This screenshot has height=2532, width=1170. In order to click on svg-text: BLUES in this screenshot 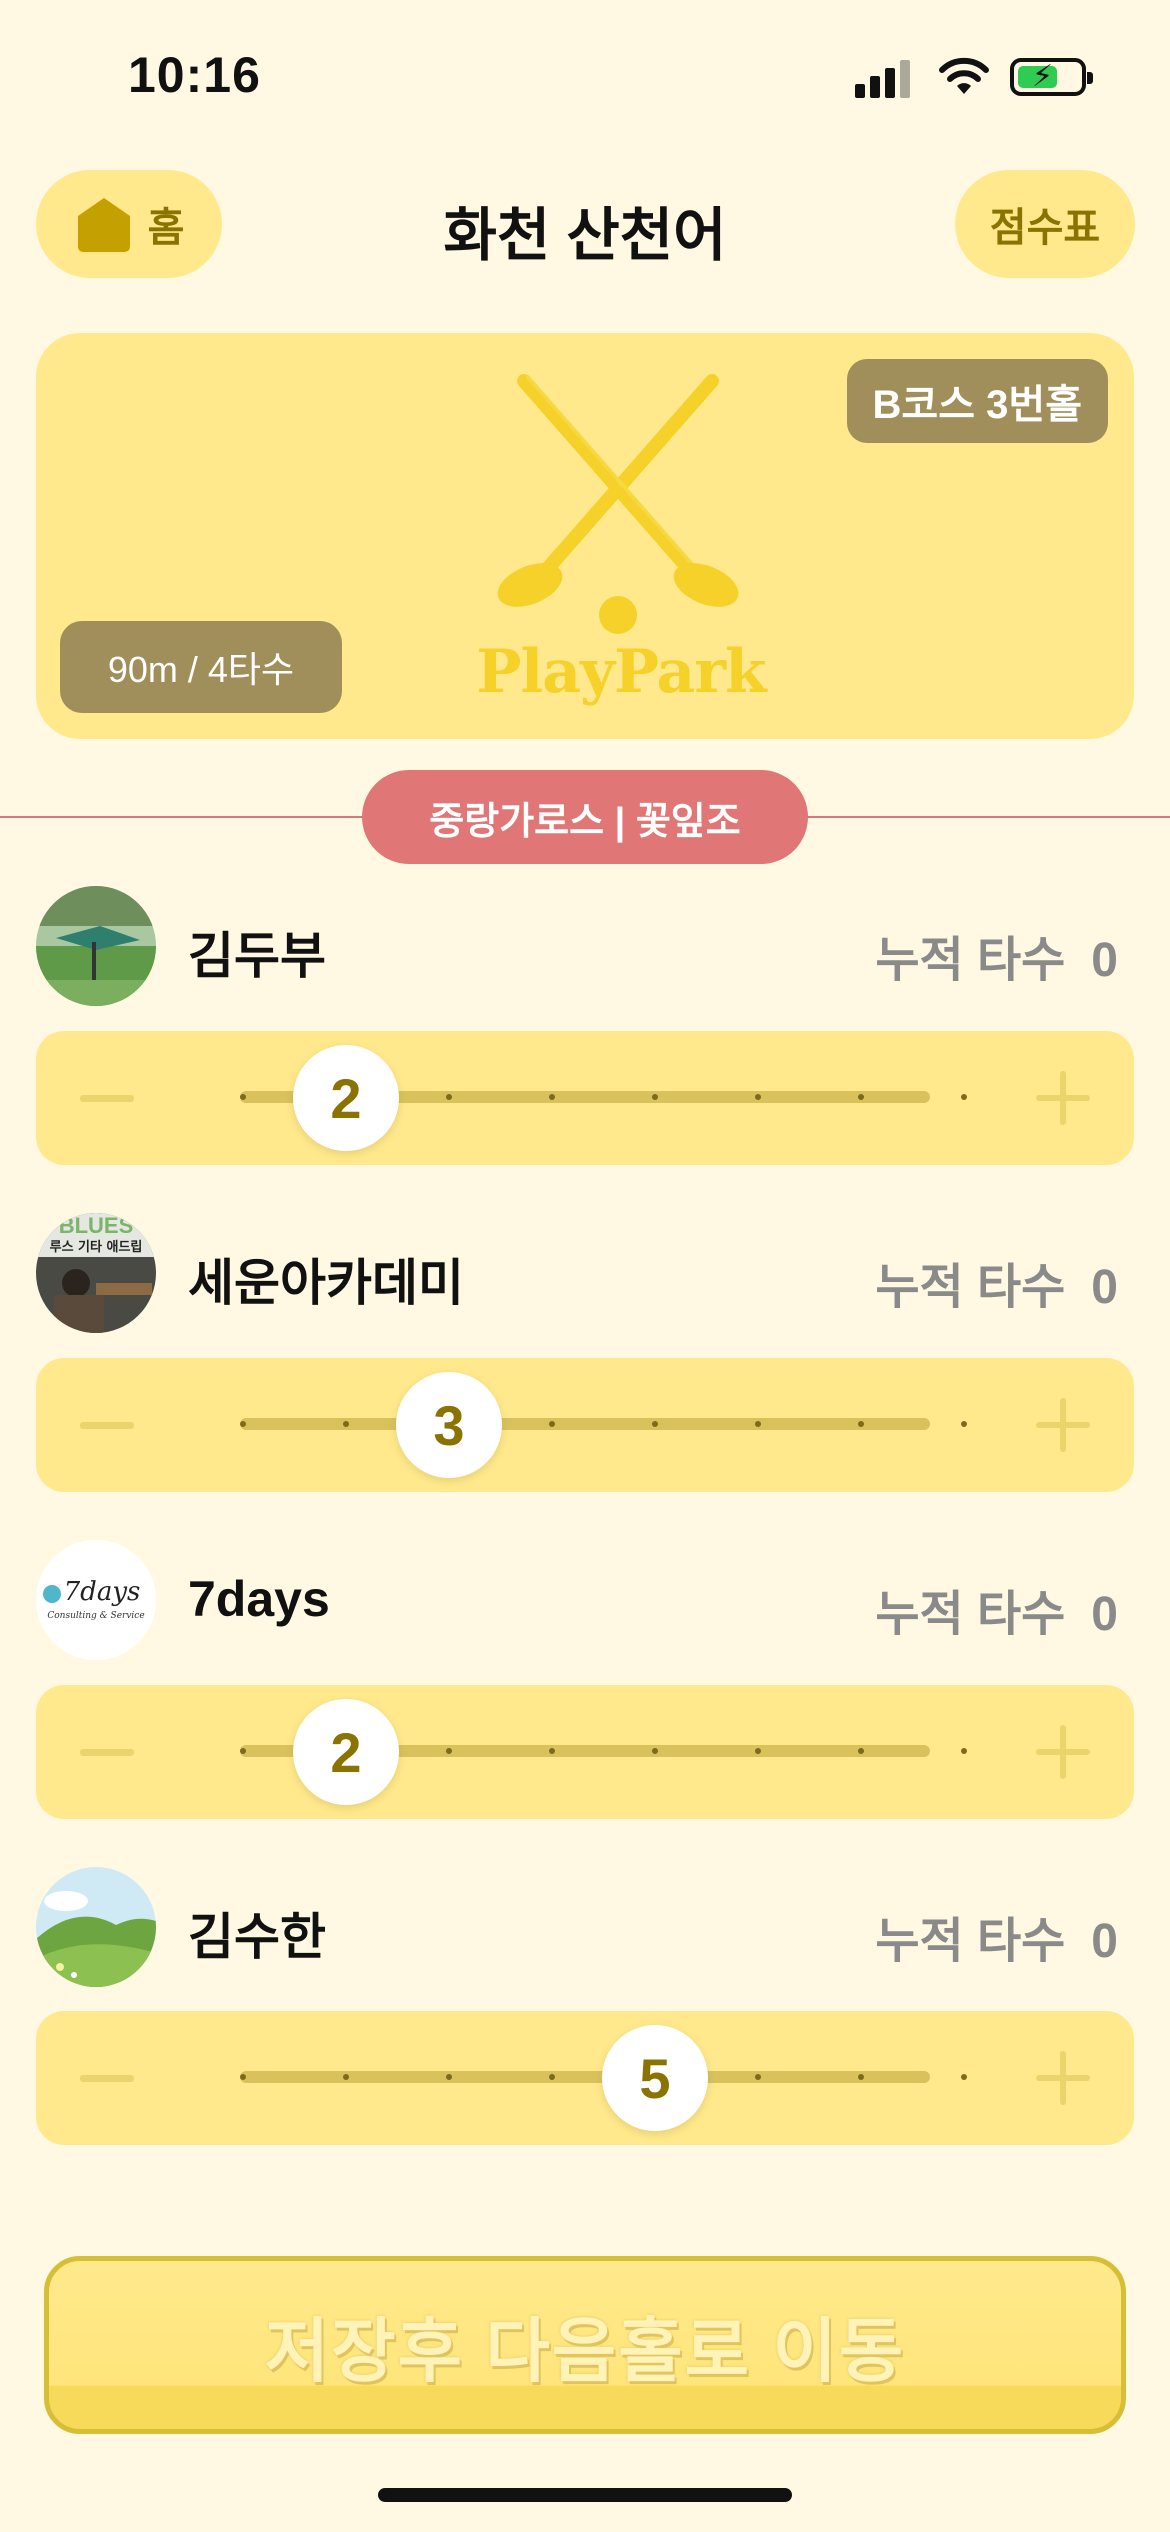, I will do `click(96, 1225)`.